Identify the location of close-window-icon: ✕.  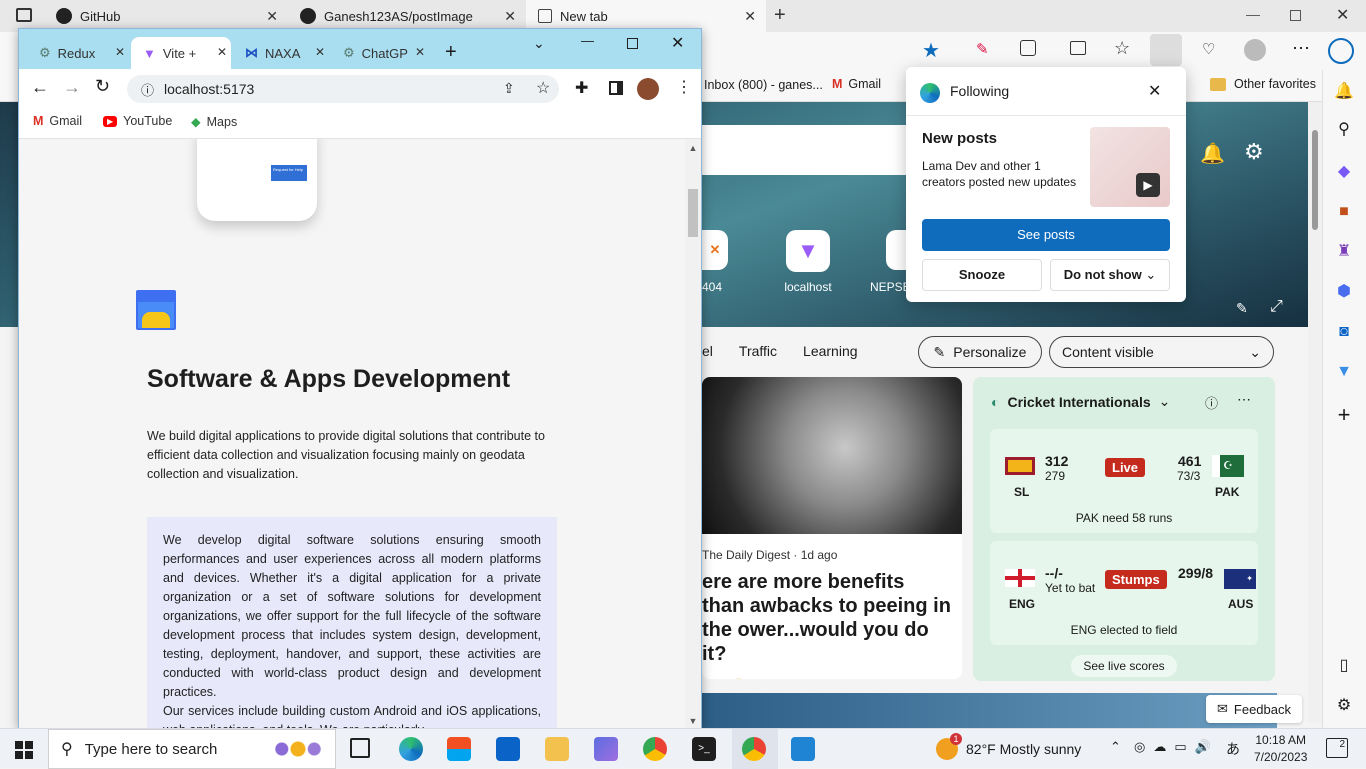
(677, 43).